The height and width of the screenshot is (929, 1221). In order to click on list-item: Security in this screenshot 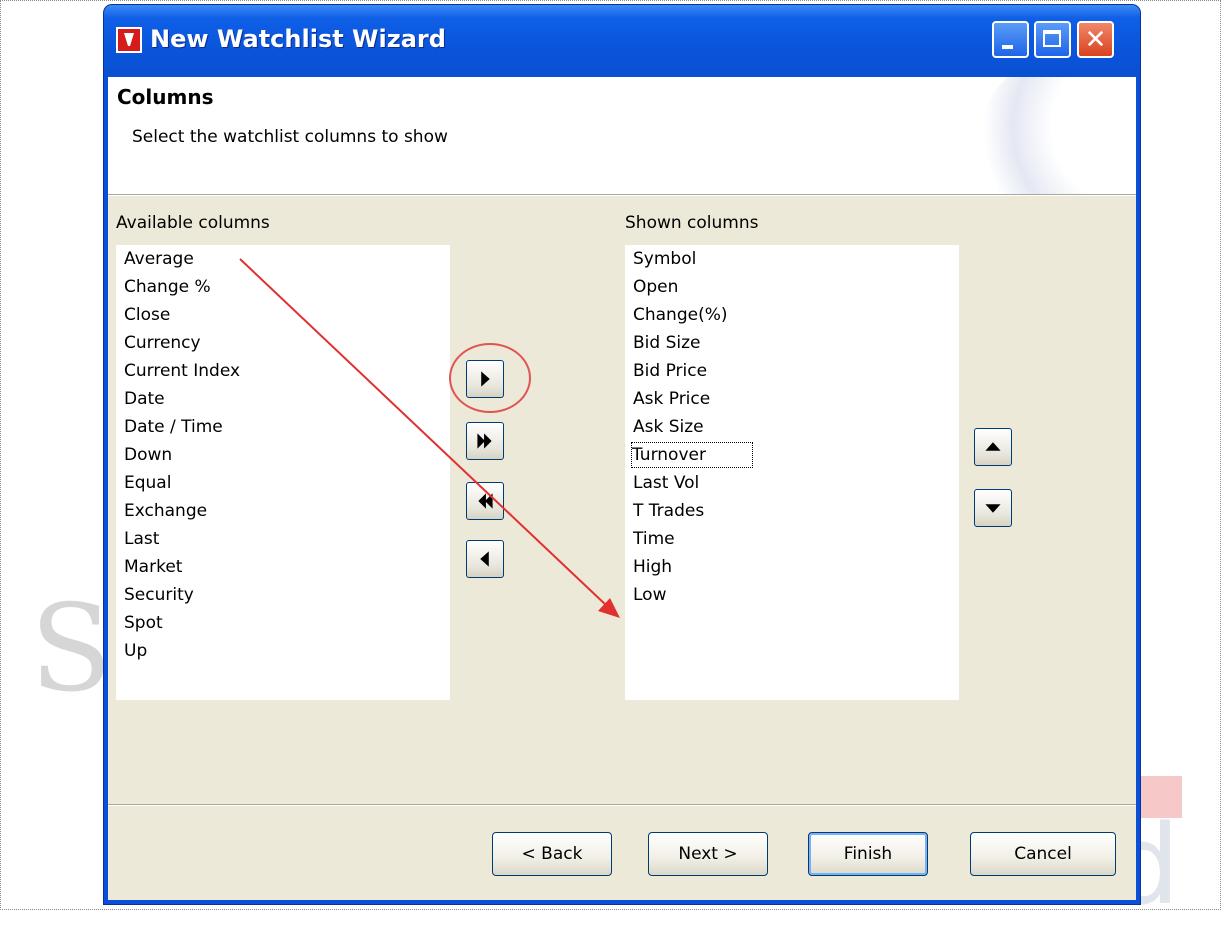, I will do `click(159, 595)`.